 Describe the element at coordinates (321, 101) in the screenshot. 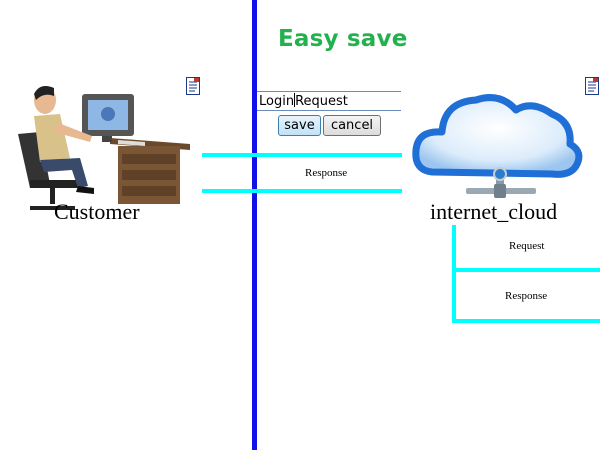

I see `request-text: Request` at that location.